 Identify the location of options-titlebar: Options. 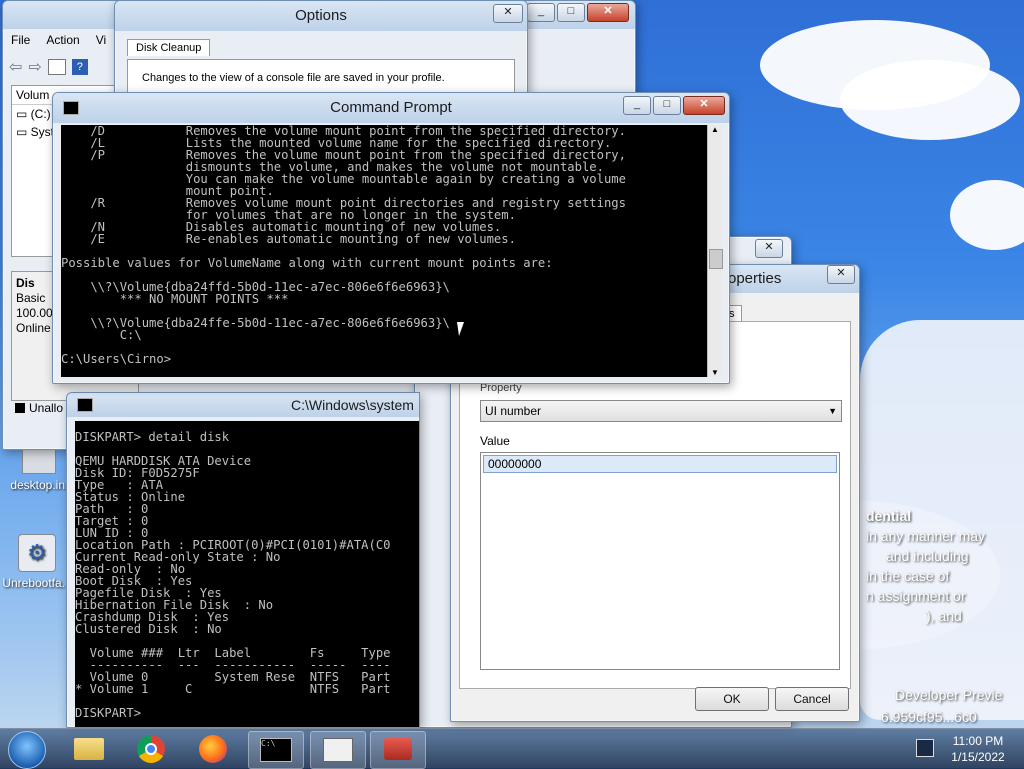
(321, 16).